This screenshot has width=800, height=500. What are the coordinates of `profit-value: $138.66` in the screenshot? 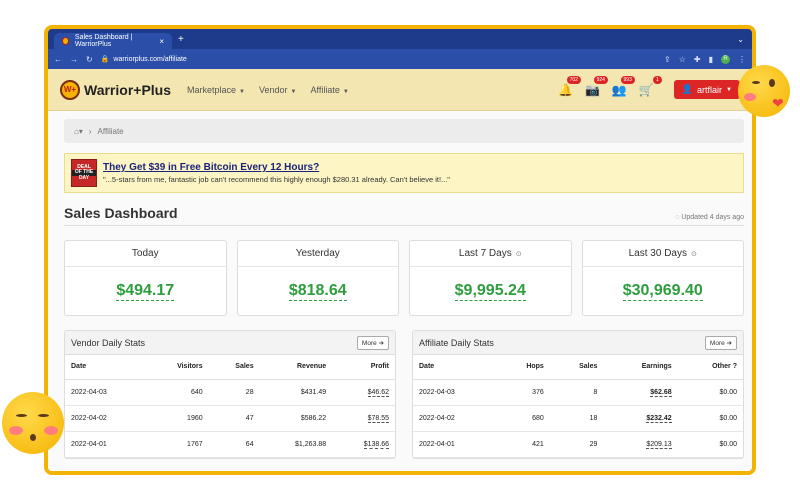 It's located at (376, 444).